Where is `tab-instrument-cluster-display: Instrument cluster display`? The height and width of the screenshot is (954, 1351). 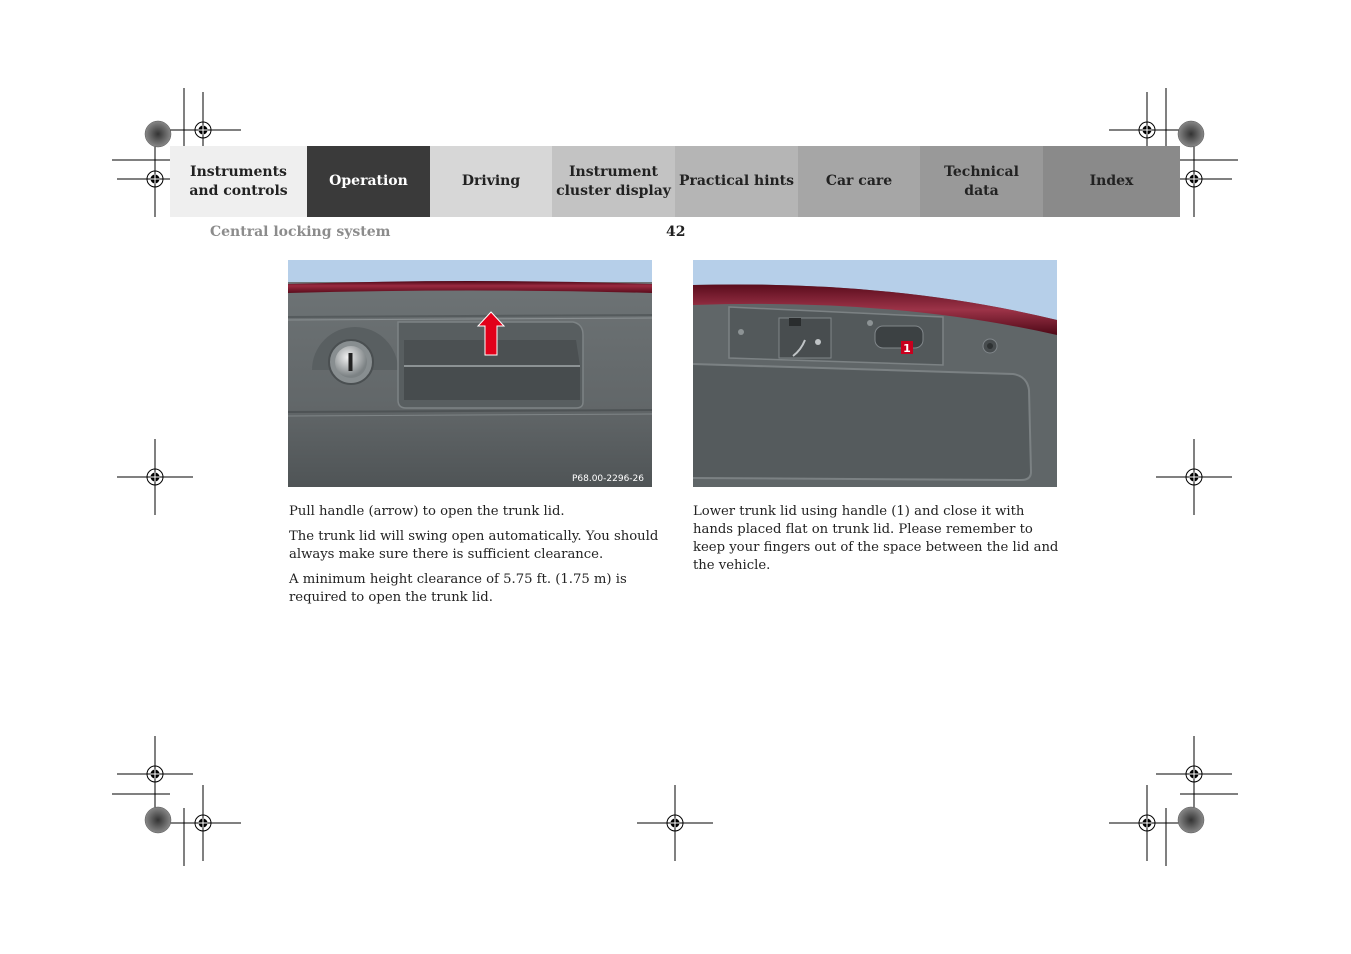 tab-instrument-cluster-display: Instrument cluster display is located at coordinates (613, 181).